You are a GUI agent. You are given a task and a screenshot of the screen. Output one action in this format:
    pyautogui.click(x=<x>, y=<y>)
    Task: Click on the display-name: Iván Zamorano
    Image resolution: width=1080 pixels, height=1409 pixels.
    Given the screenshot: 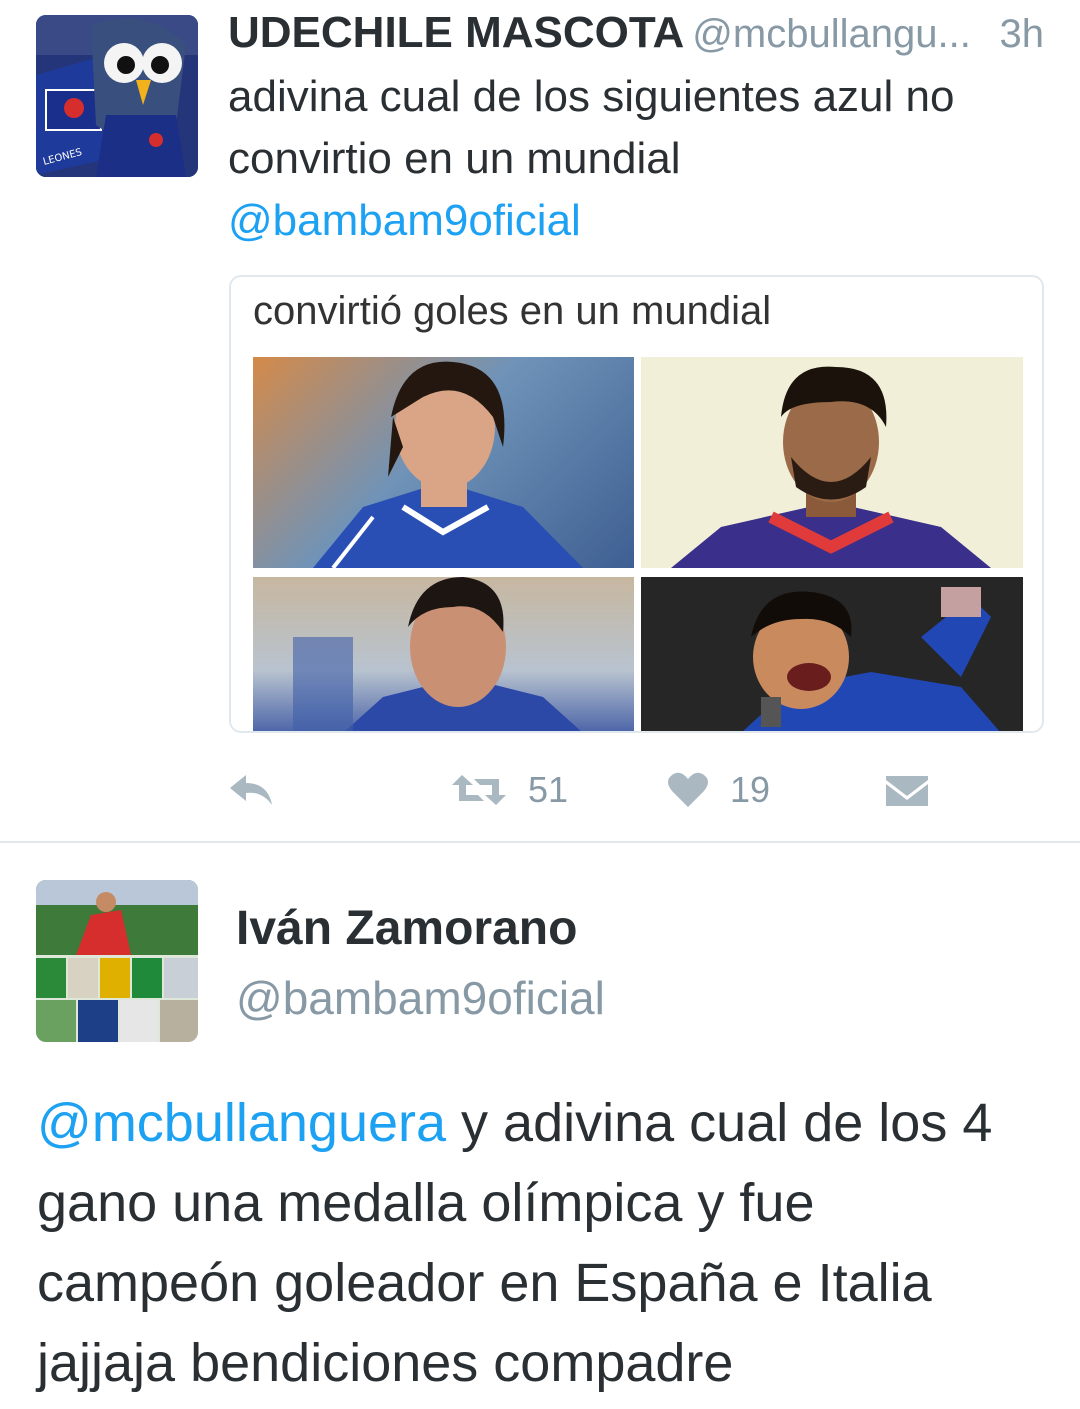 What is the action you would take?
    pyautogui.click(x=406, y=928)
    